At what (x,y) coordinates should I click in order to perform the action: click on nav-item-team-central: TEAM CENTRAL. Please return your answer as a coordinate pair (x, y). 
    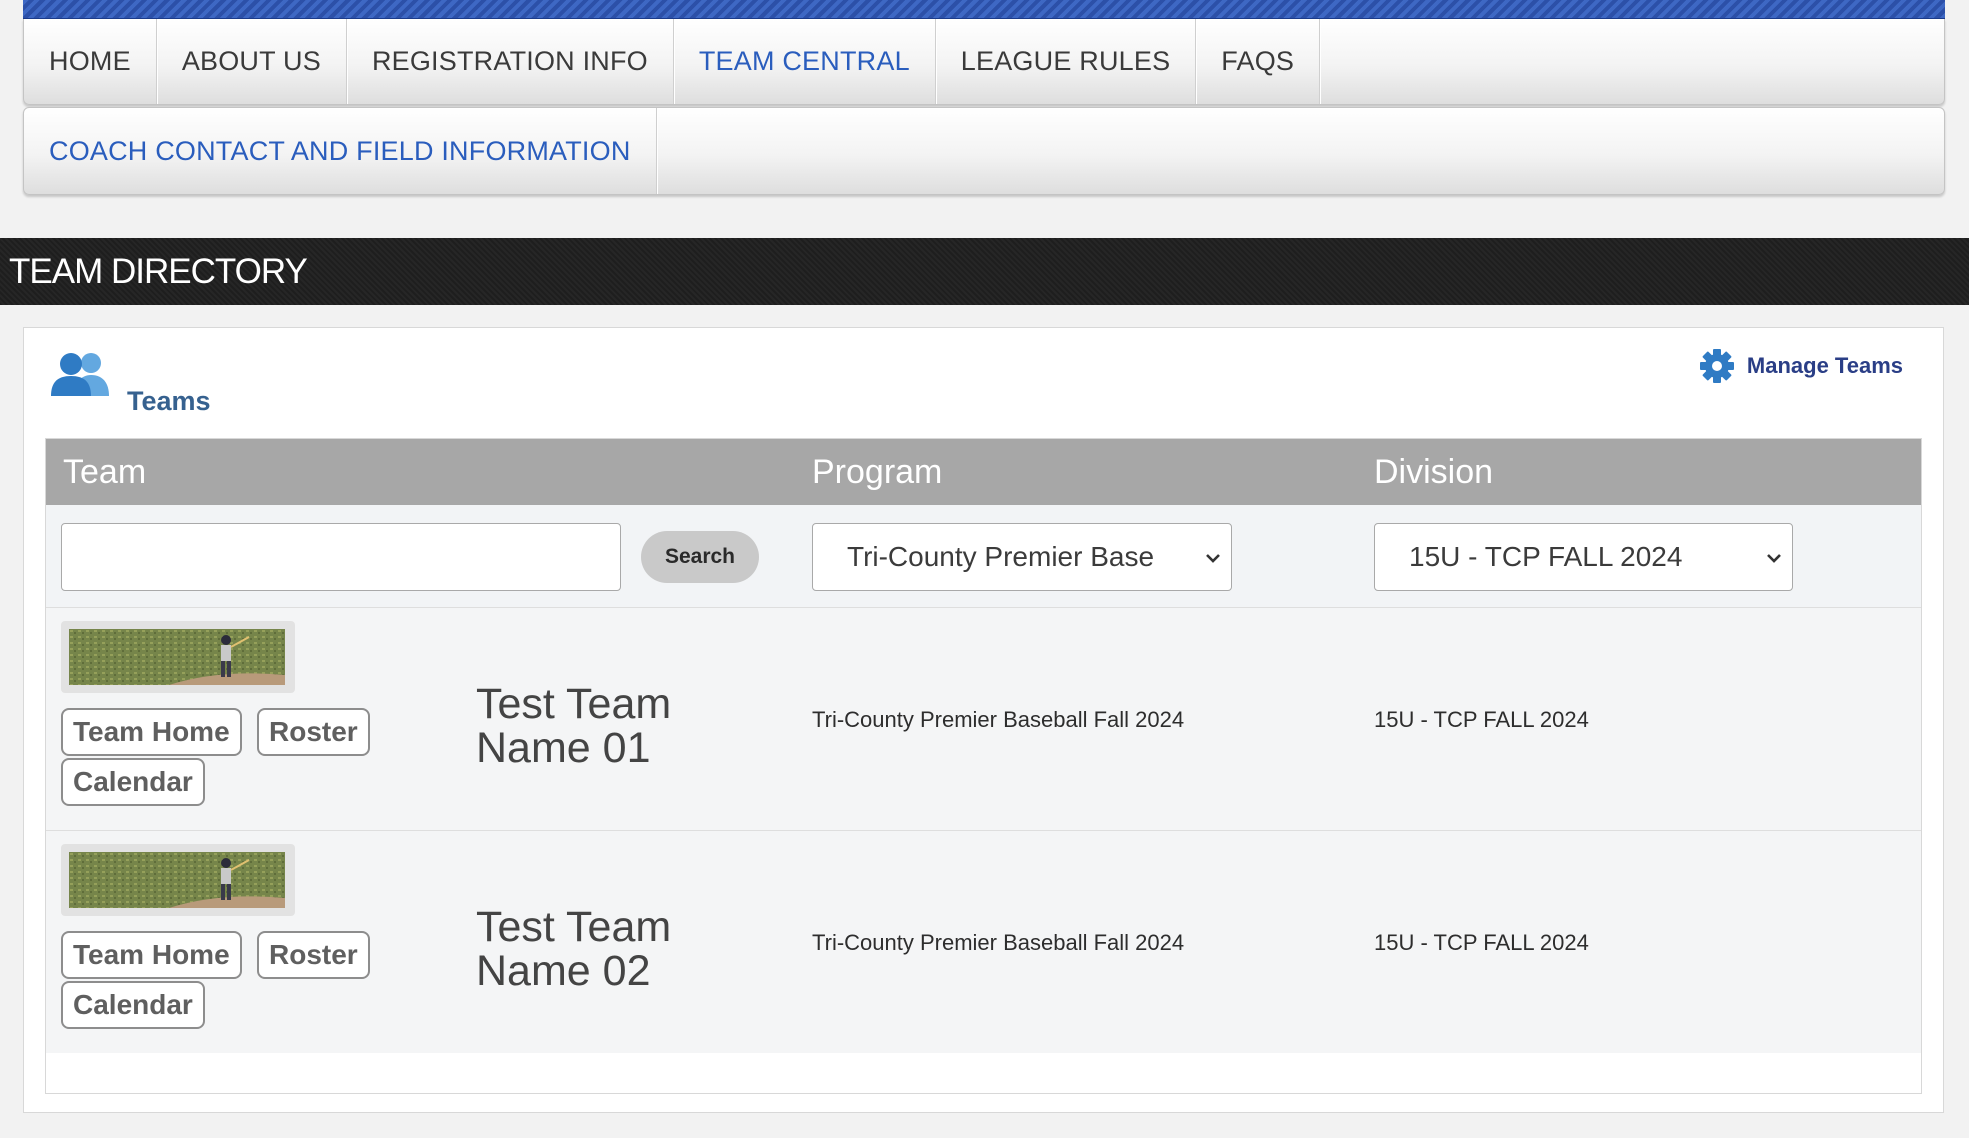
    Looking at the image, I should click on (805, 61).